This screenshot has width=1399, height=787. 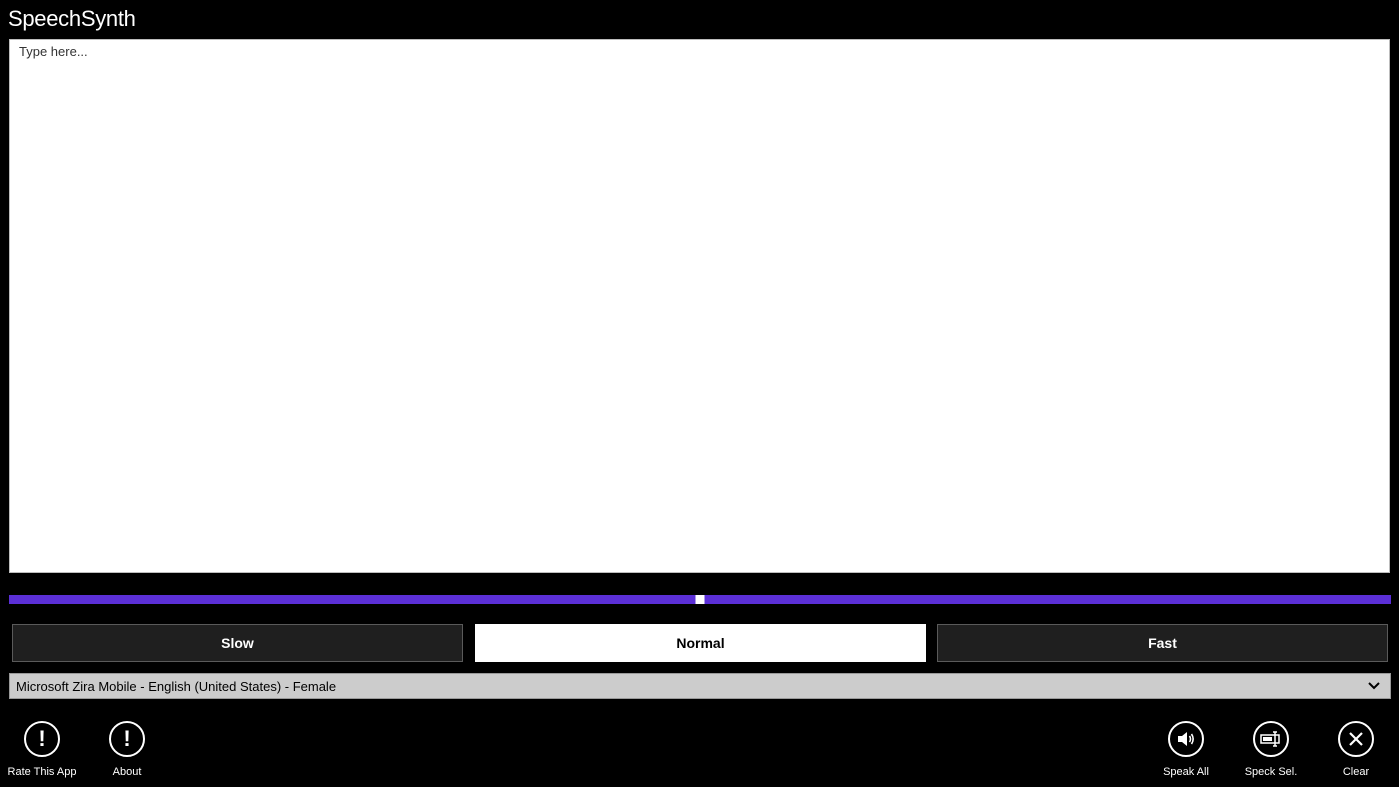 I want to click on speaker-icon, so click(x=1186, y=739).